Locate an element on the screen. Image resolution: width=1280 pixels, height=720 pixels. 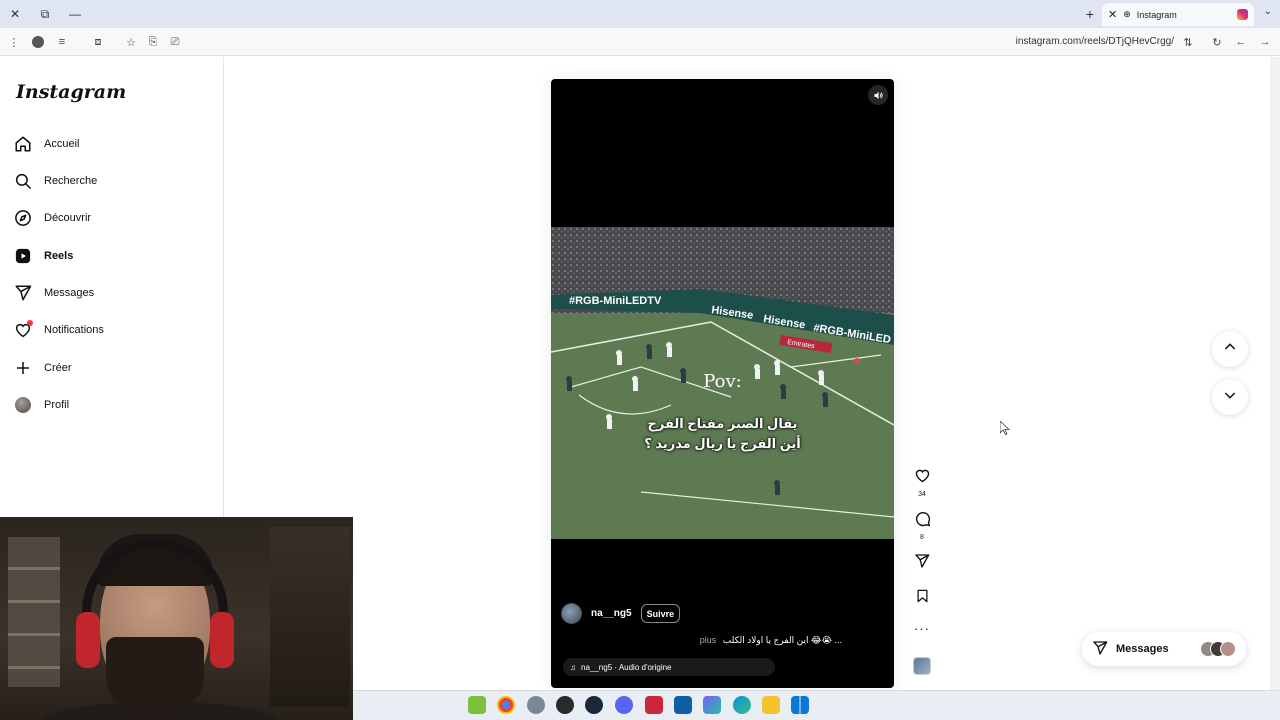
edge-icon is located at coordinates (742, 705).